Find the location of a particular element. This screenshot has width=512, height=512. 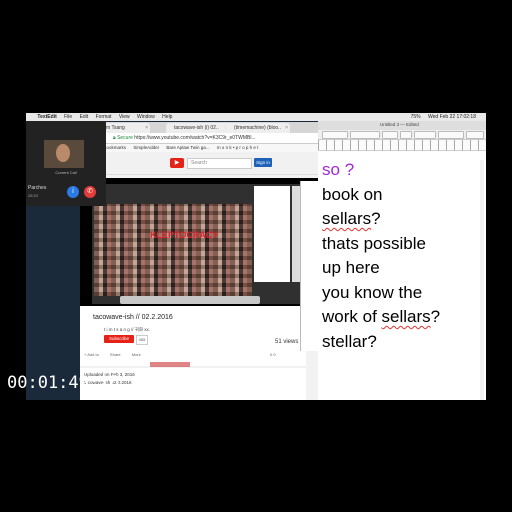

call-duration: 28:53 is located at coordinates (33, 195).